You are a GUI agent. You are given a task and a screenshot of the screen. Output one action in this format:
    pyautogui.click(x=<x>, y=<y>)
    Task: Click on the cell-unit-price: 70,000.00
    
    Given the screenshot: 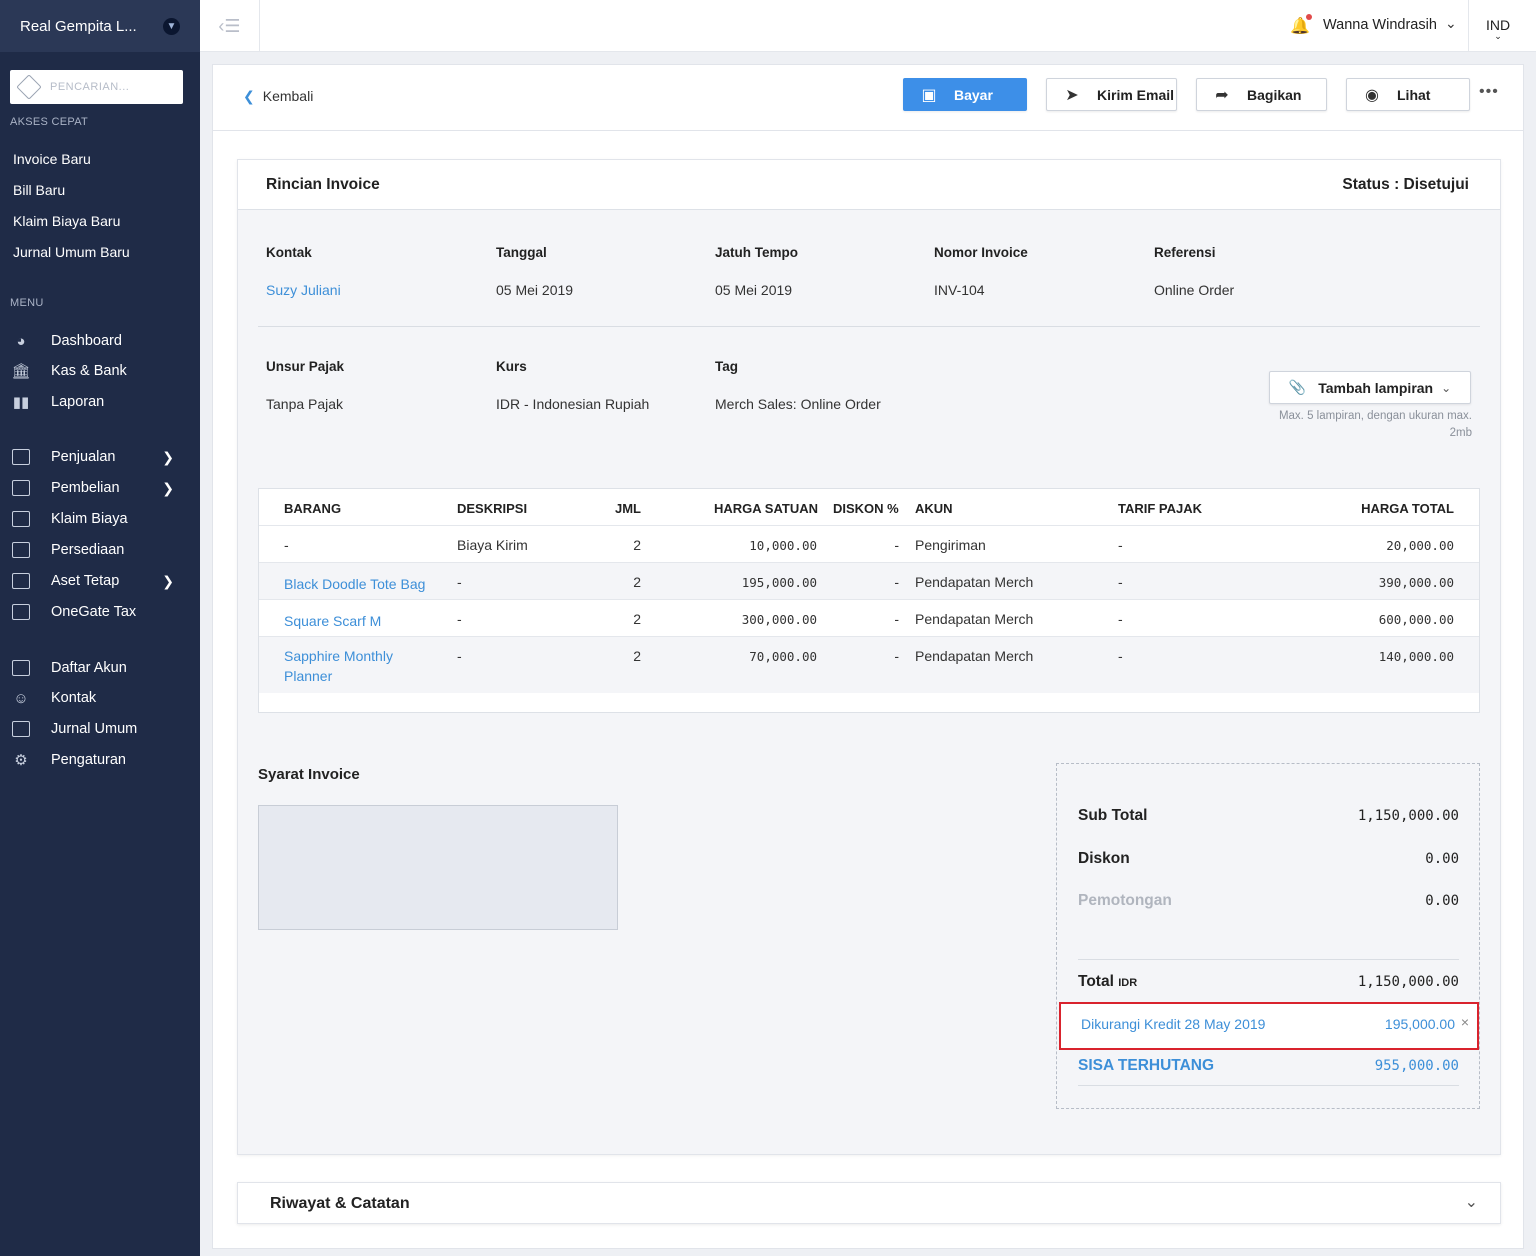 What is the action you would take?
    pyautogui.click(x=783, y=656)
    